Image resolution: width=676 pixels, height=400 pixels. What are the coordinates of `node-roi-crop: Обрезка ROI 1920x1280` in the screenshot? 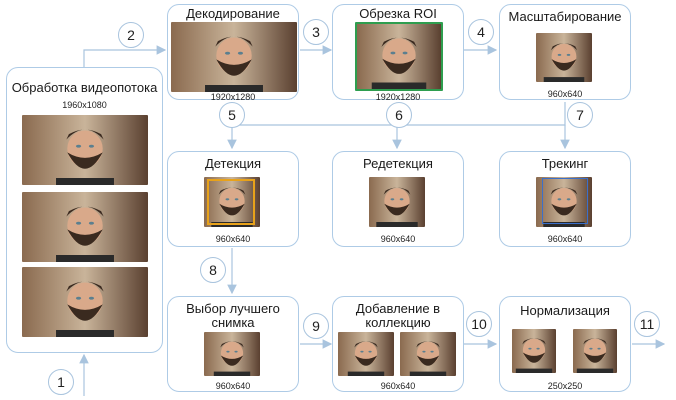 It's located at (398, 53).